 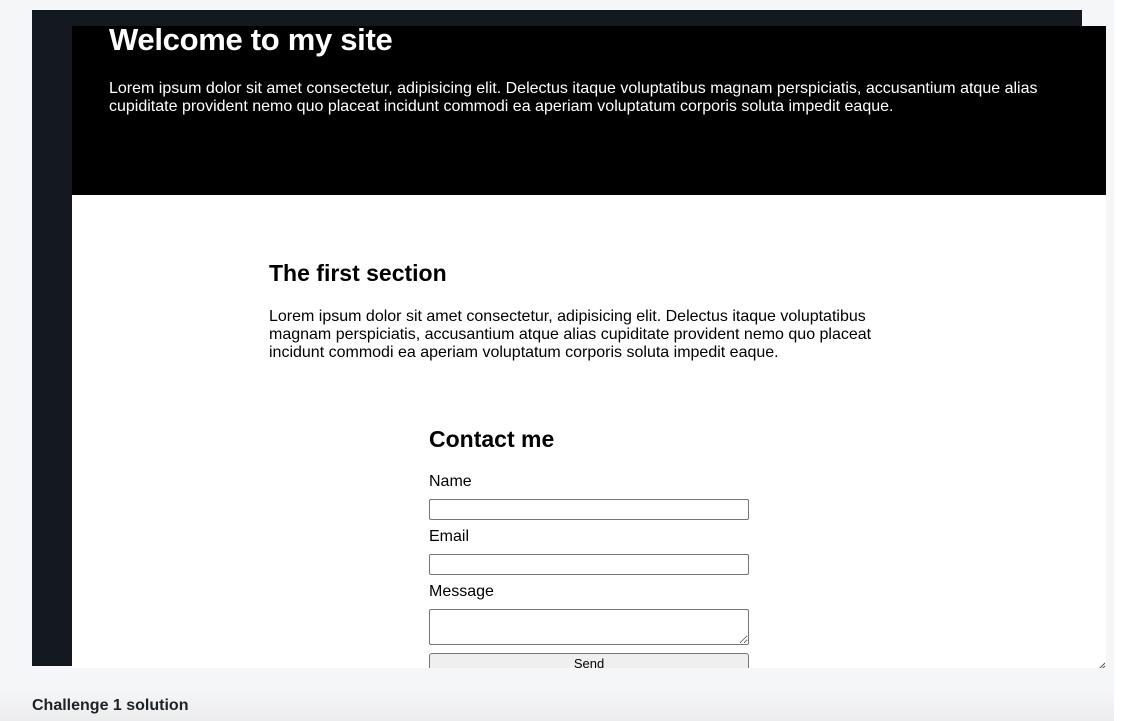 What do you see at coordinates (589, 660) in the screenshot?
I see `send-button: Send` at bounding box center [589, 660].